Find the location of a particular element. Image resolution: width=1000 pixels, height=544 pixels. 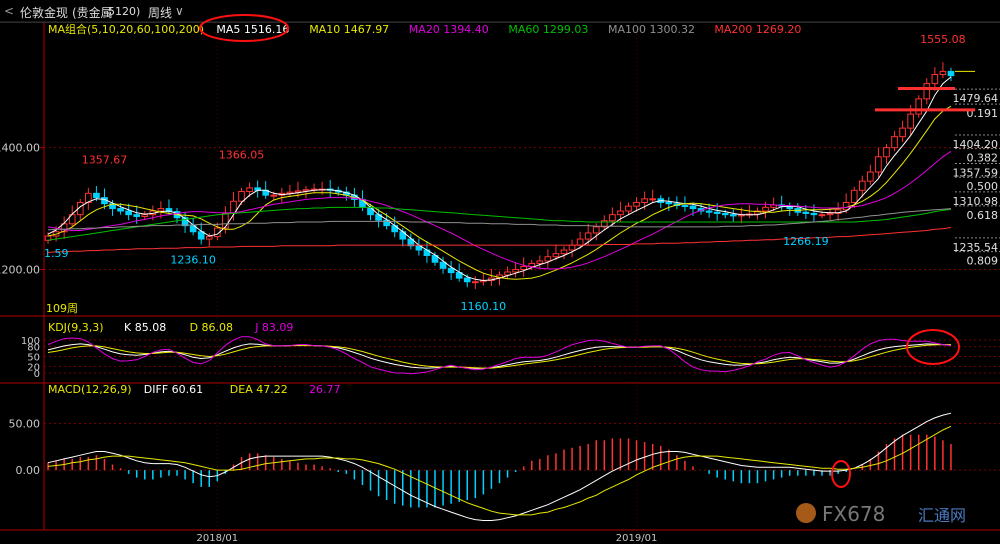

kdj-legend-item: J 83.09 is located at coordinates (273, 327).